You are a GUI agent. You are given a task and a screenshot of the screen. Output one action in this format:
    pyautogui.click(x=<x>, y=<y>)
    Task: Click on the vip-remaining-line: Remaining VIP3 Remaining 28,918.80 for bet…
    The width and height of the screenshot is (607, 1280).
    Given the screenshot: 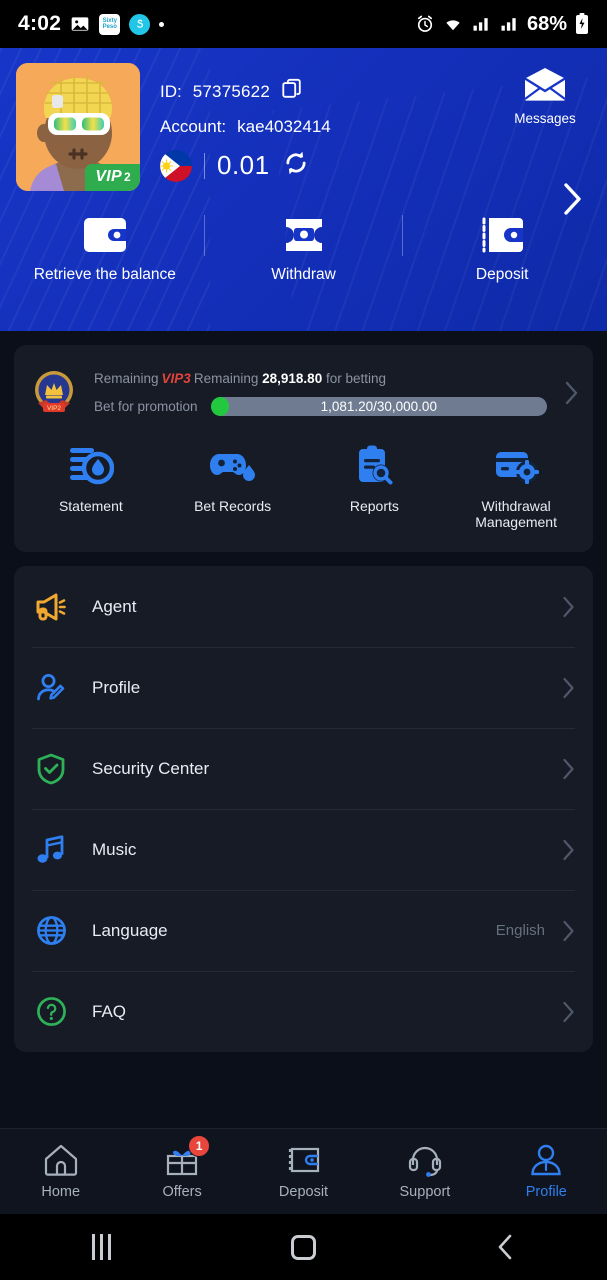 What is the action you would take?
    pyautogui.click(x=320, y=378)
    